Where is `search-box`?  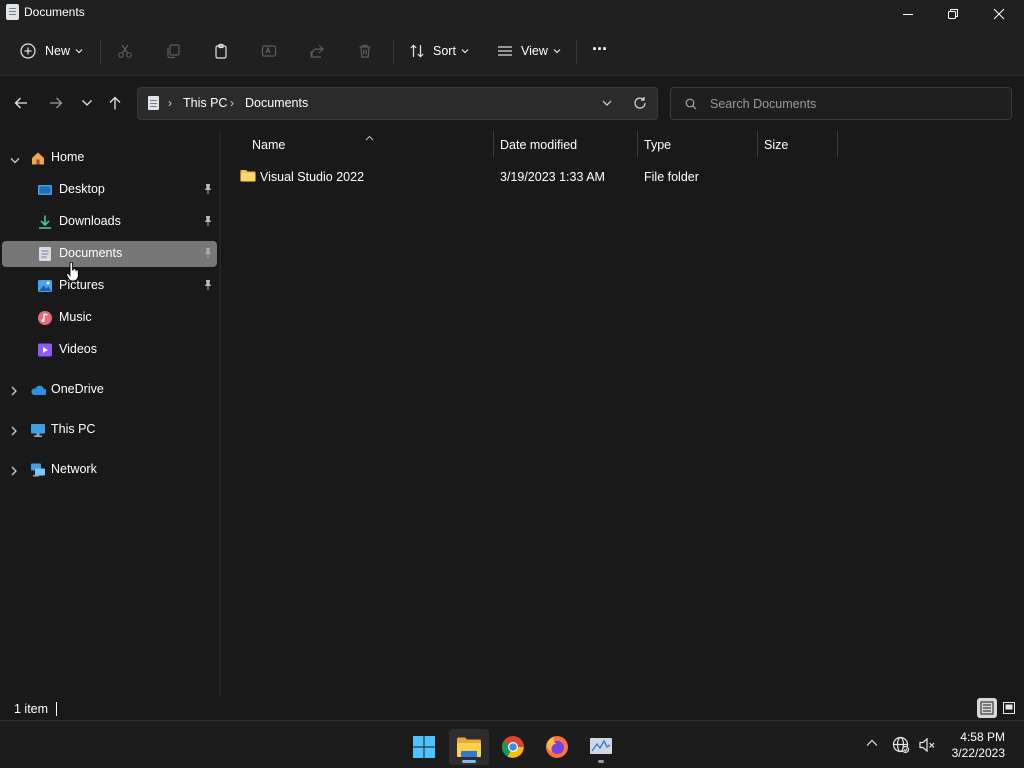 search-box is located at coordinates (841, 103).